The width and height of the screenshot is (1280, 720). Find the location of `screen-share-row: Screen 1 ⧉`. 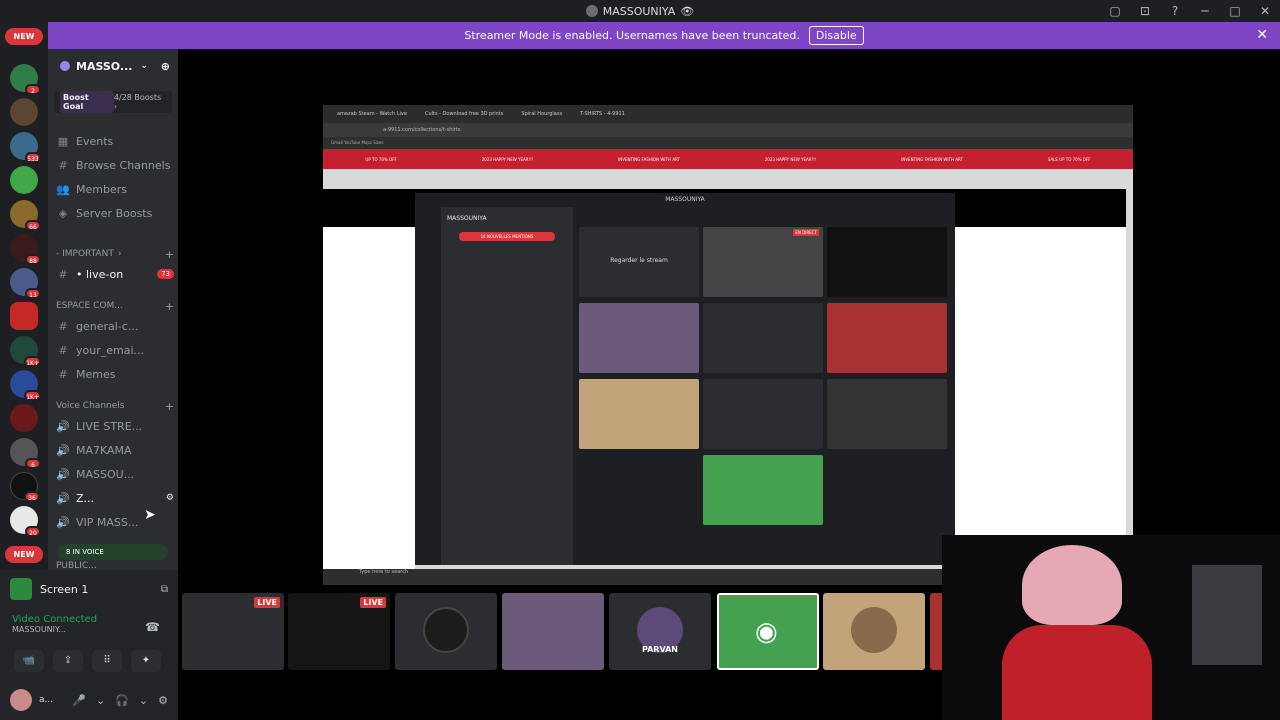

screen-share-row: Screen 1 ⧉ is located at coordinates (89, 589).